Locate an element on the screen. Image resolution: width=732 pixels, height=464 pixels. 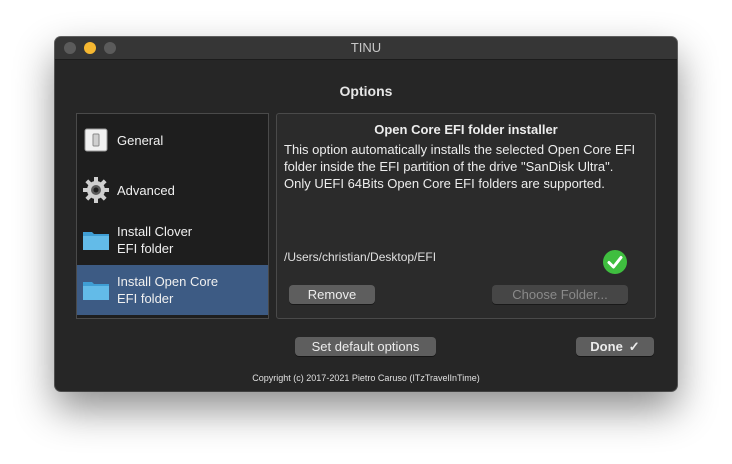
remove-button: Remove is located at coordinates (332, 294).